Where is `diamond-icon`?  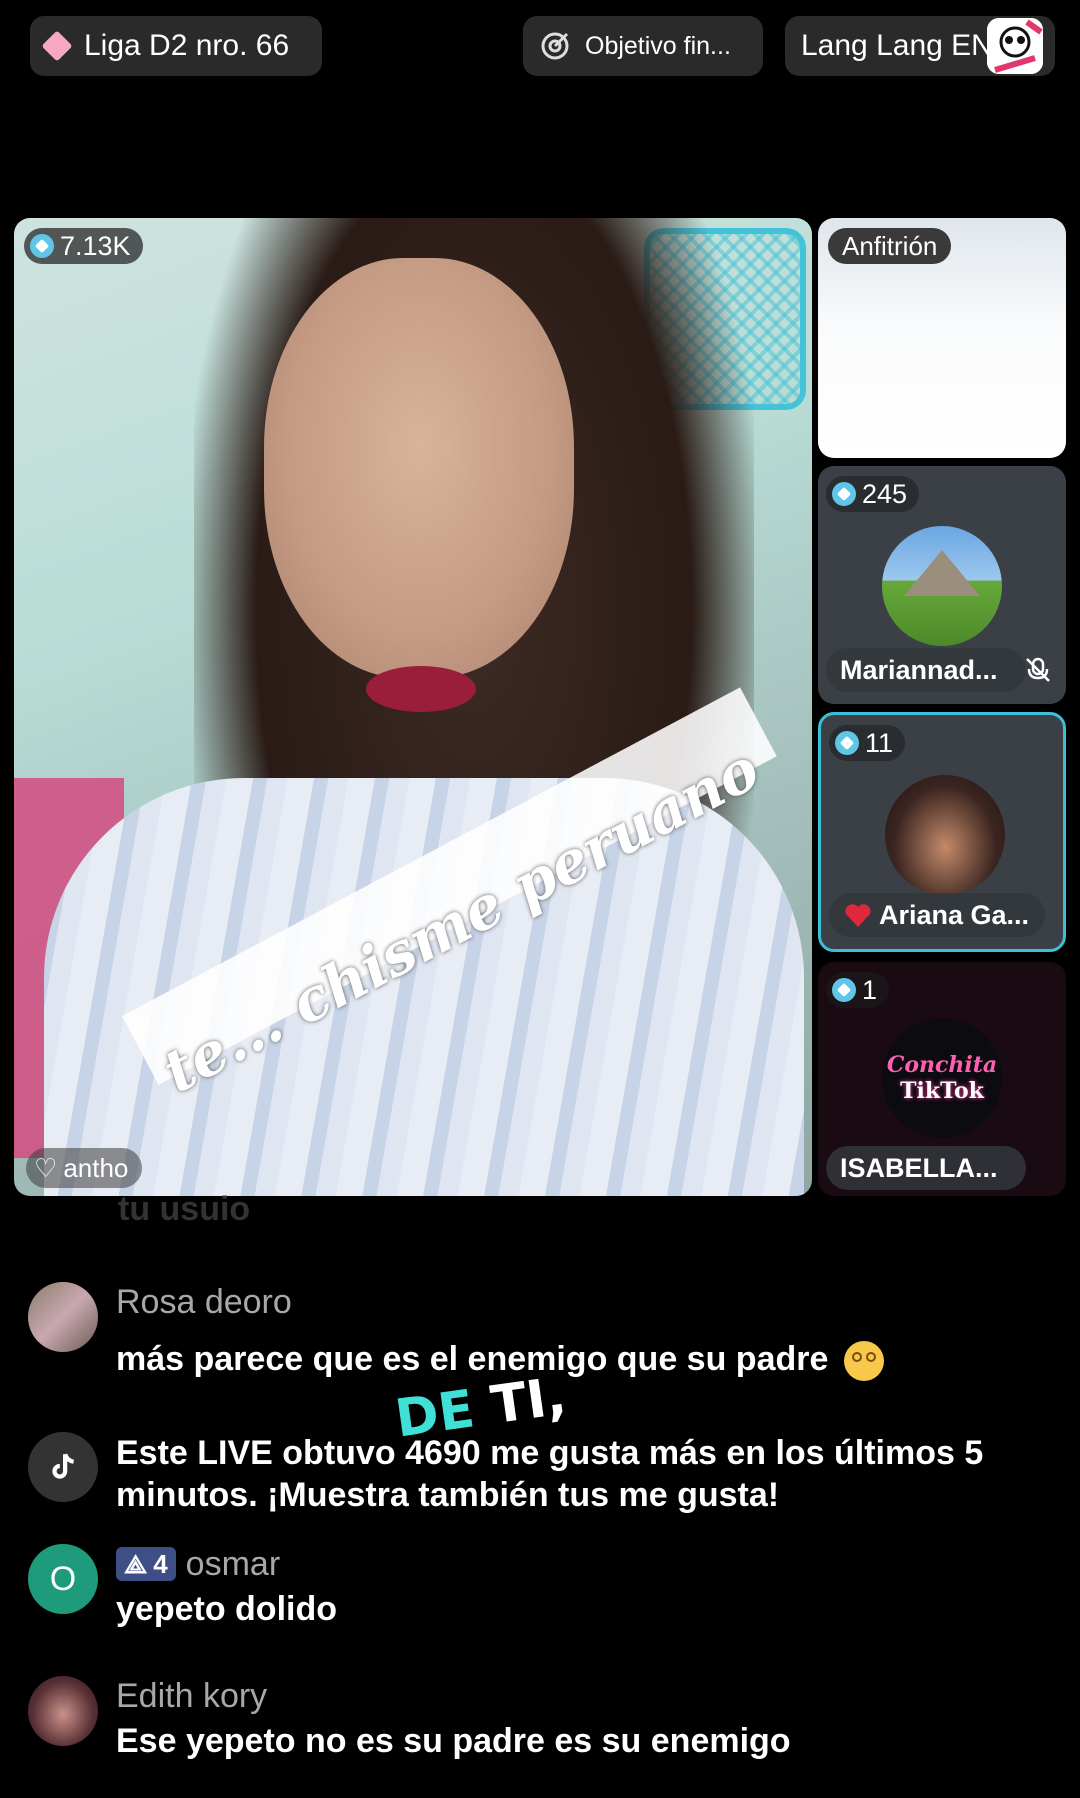 diamond-icon is located at coordinates (57, 46).